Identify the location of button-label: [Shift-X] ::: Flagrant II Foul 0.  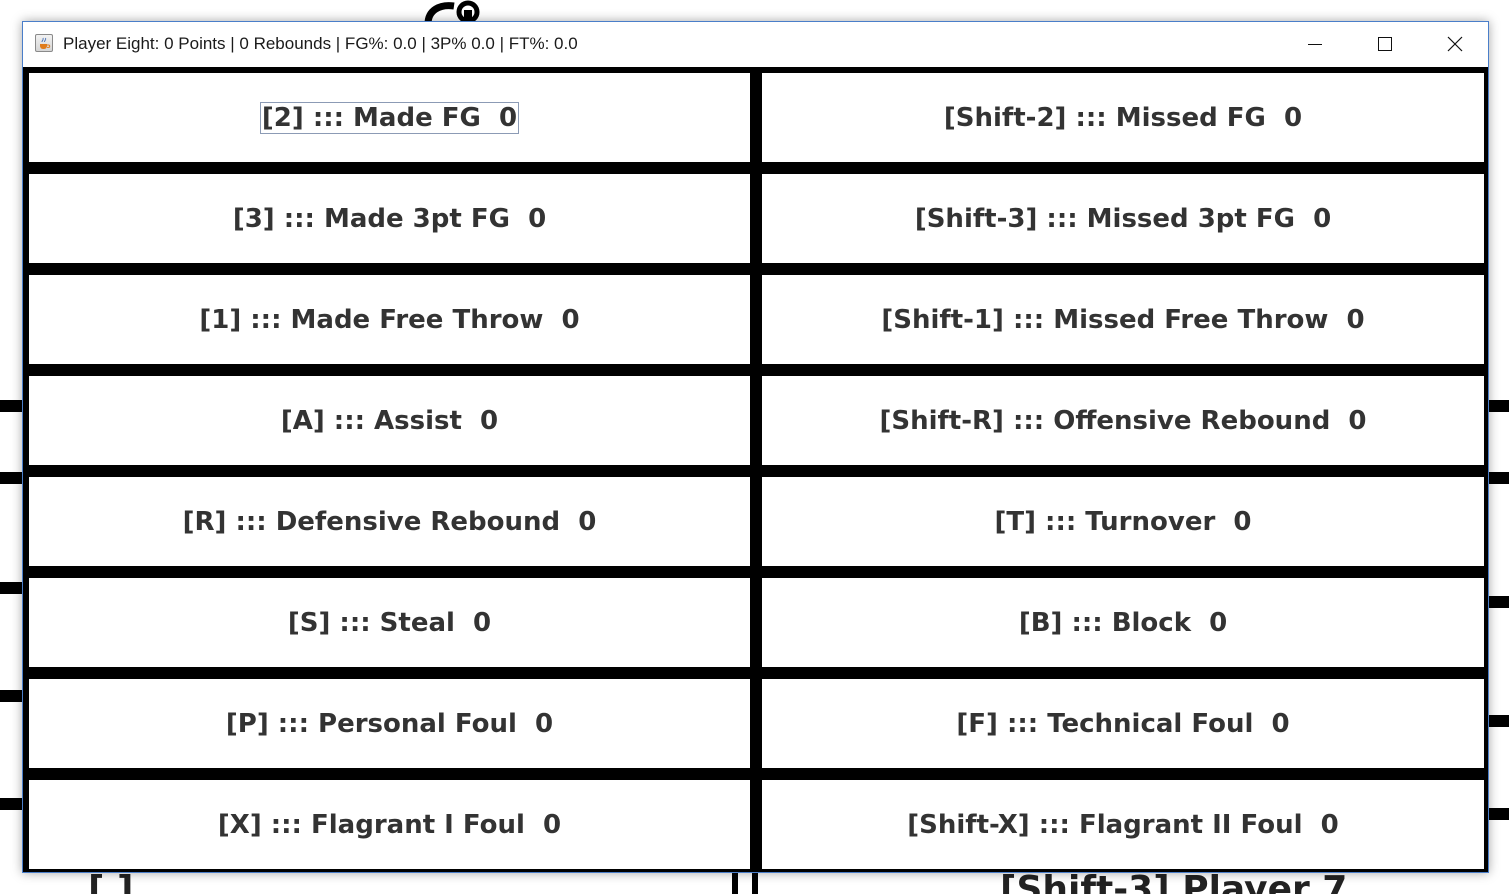
(1123, 824).